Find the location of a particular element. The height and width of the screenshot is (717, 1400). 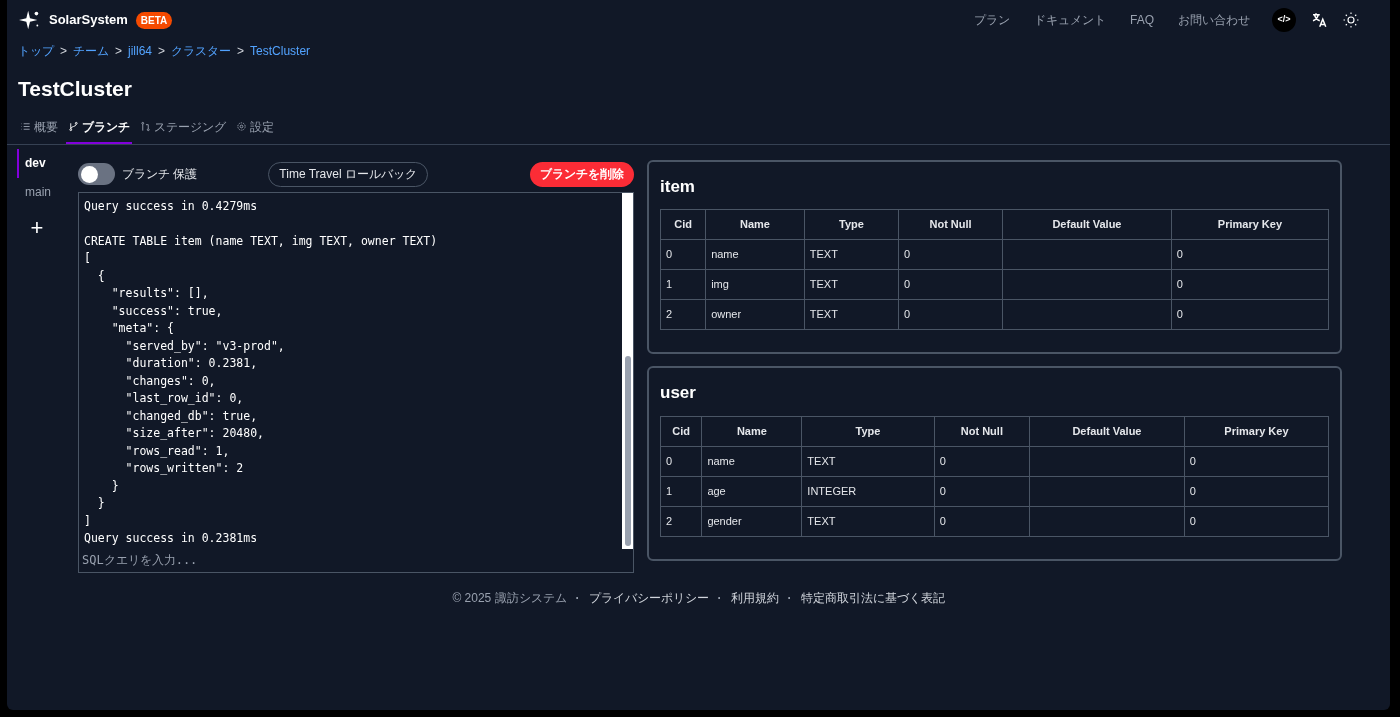

add-branch-button: + is located at coordinates (37, 227).